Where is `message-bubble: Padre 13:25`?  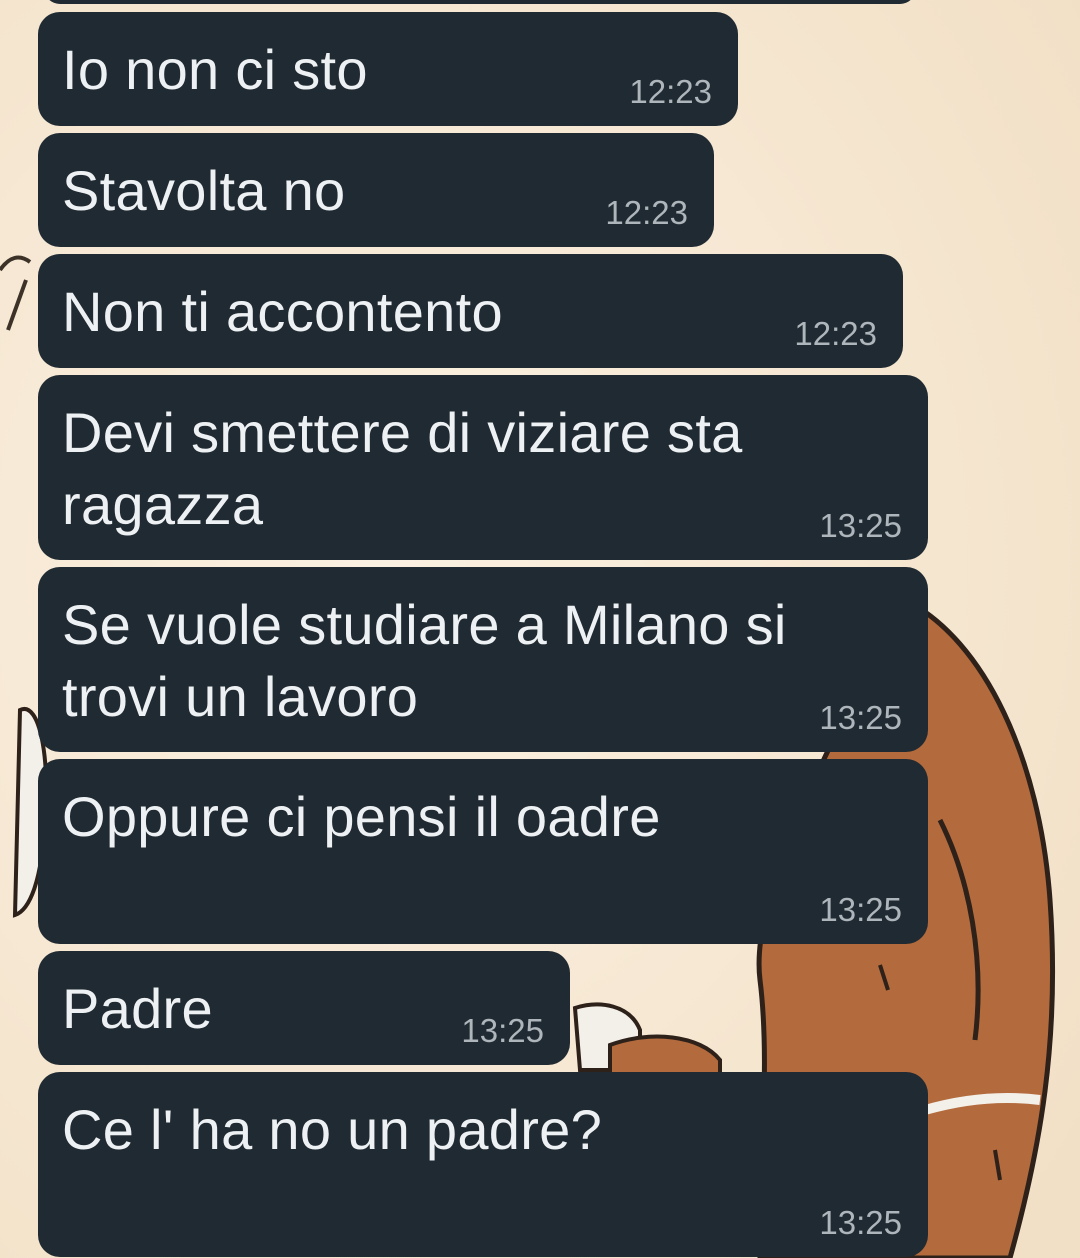 message-bubble: Padre 13:25 is located at coordinates (304, 1008).